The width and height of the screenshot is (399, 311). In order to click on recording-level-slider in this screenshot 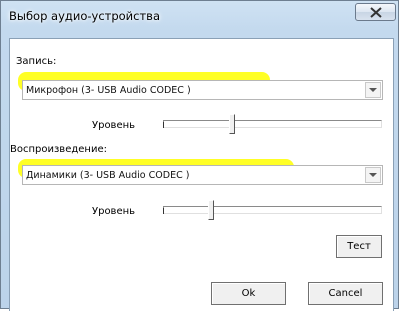, I will do `click(272, 124)`.